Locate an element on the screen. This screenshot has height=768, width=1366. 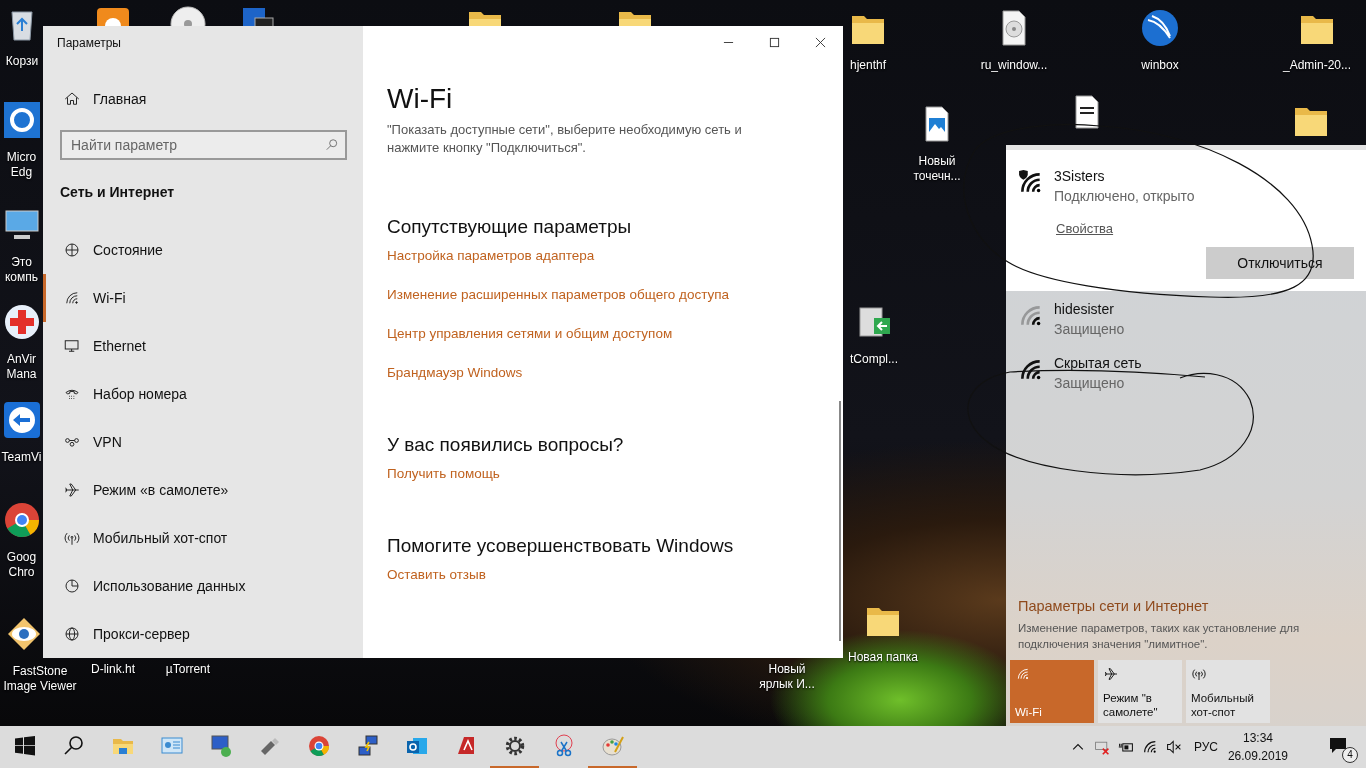
ring-tile-icon is located at coordinates (21, 120).